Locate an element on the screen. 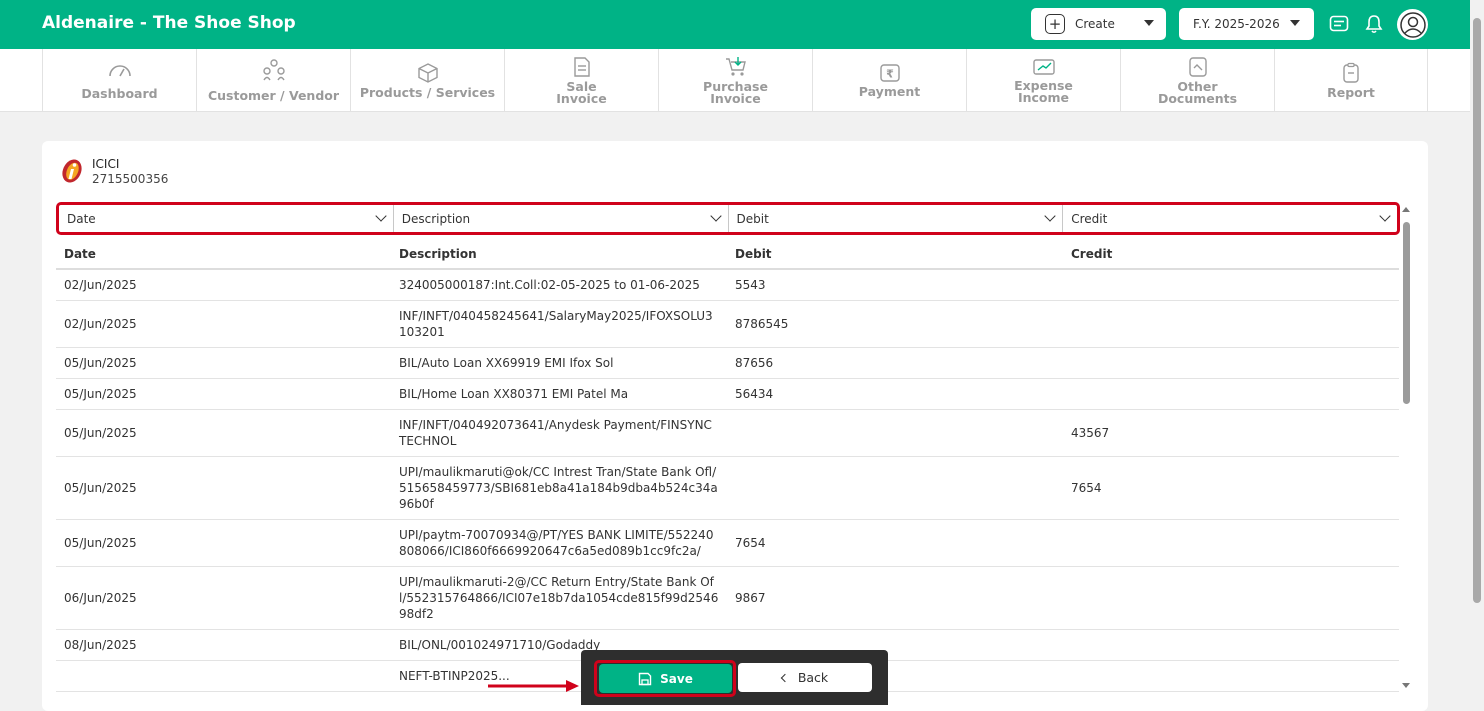  cell-debit: 8786545 is located at coordinates (895, 324).